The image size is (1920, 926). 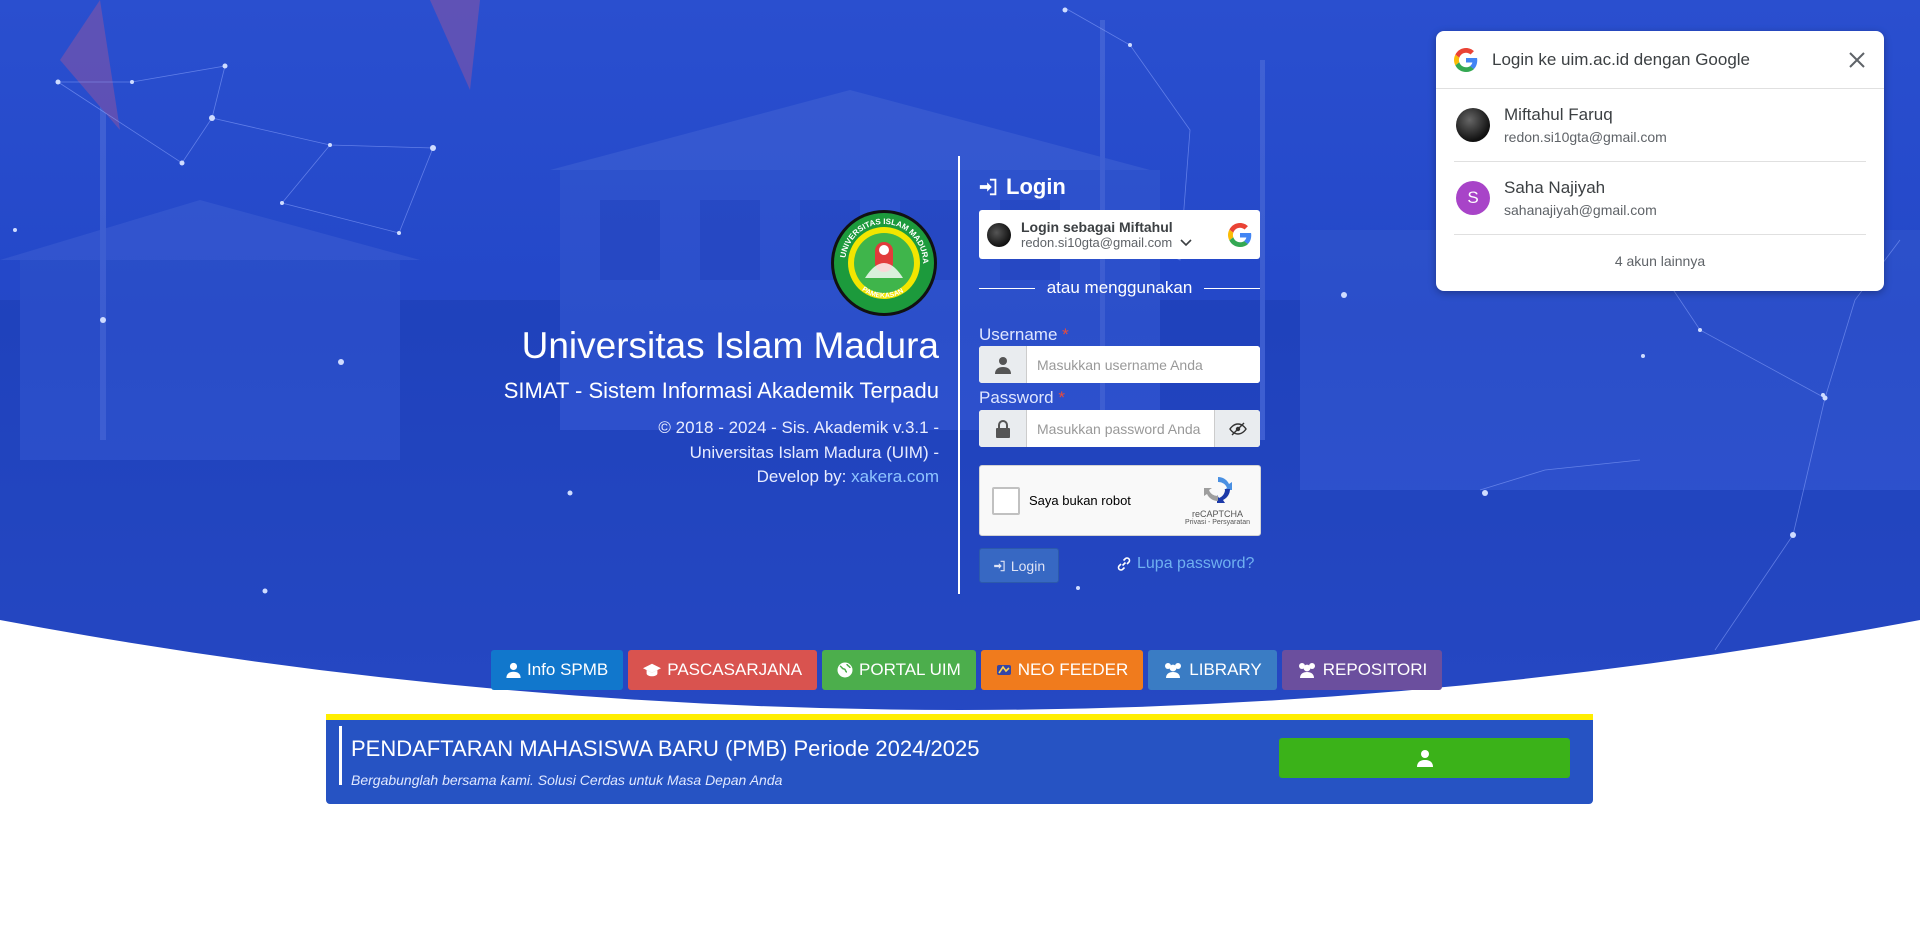 What do you see at coordinates (1186, 242) in the screenshot?
I see `chevron-down-icon` at bounding box center [1186, 242].